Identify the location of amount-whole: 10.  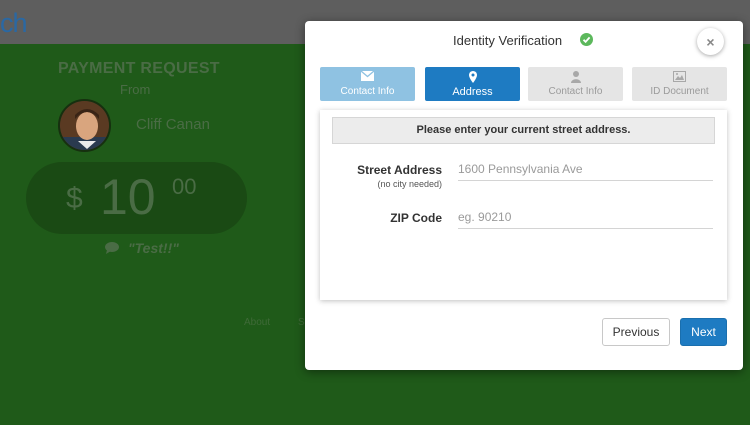
(128, 197).